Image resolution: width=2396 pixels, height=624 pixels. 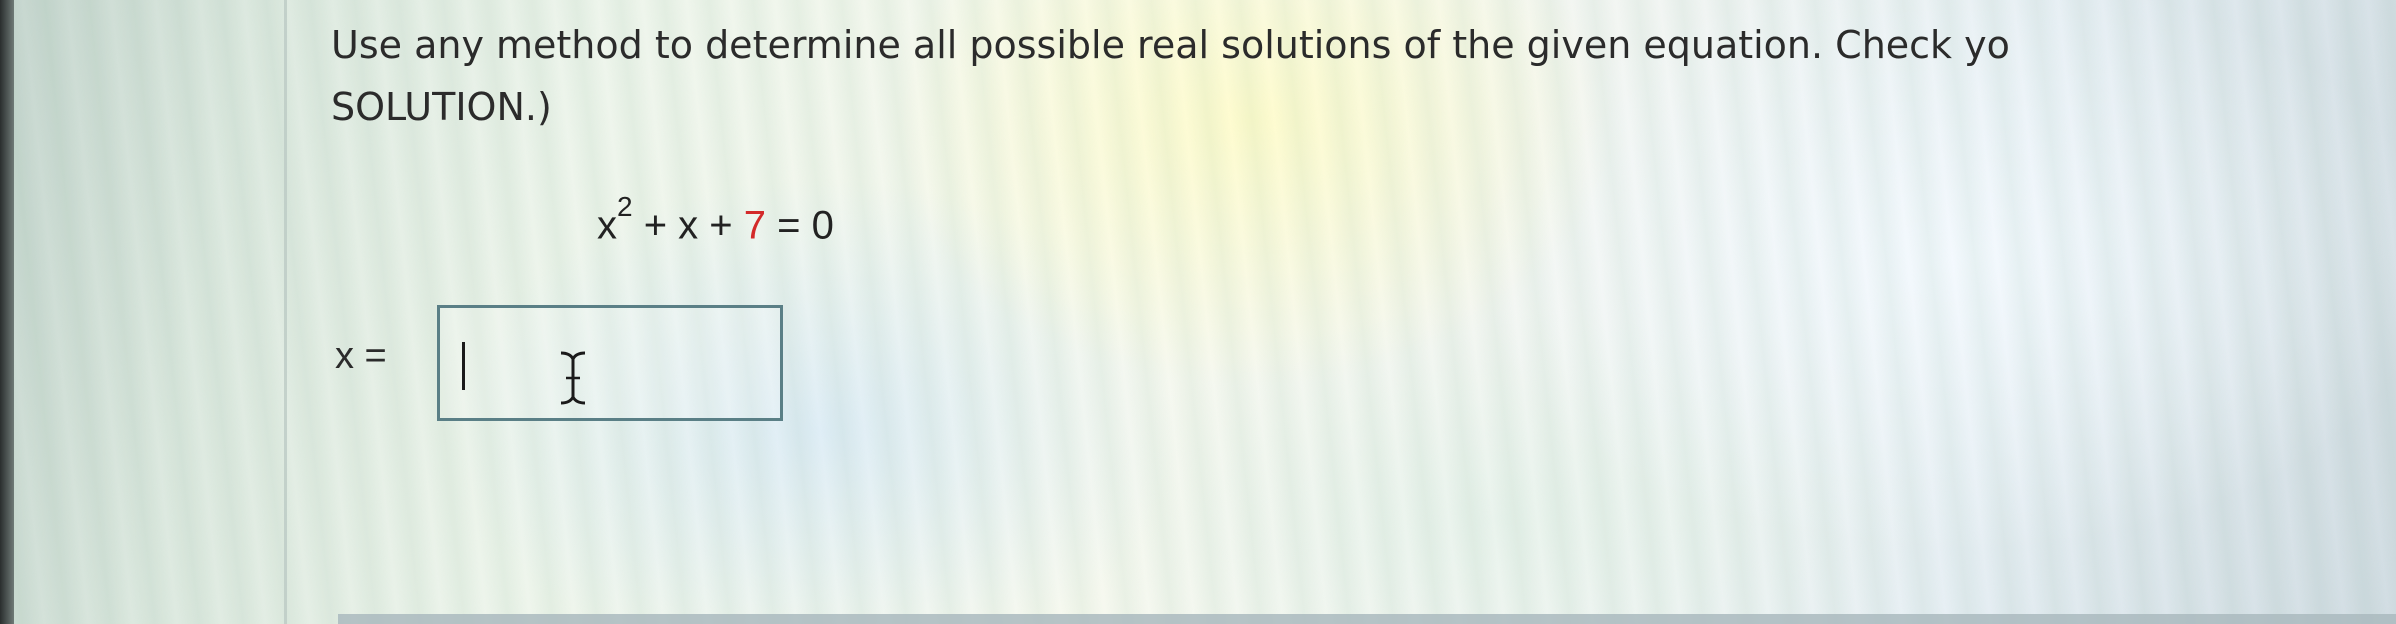 I want to click on equation-tail: = 0, so click(x=800, y=225).